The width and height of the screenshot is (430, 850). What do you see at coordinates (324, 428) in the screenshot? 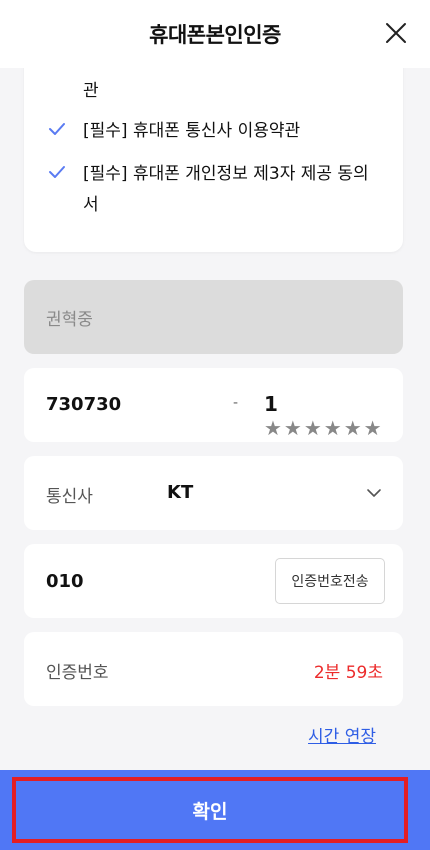
I see `rrn-back-mask: ★★★★★★` at bounding box center [324, 428].